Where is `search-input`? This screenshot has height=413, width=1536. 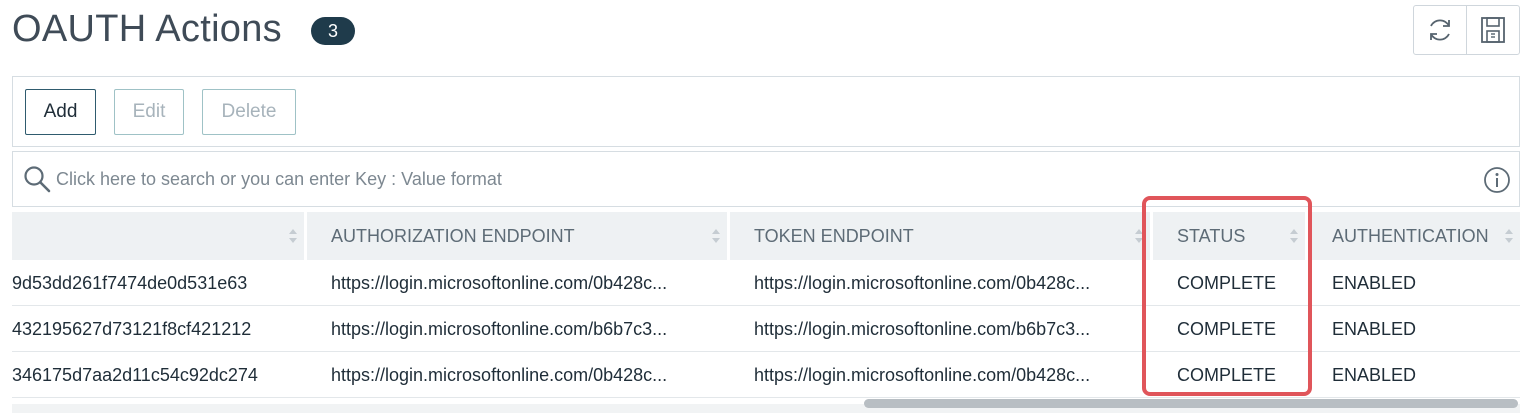
search-input is located at coordinates (746, 179).